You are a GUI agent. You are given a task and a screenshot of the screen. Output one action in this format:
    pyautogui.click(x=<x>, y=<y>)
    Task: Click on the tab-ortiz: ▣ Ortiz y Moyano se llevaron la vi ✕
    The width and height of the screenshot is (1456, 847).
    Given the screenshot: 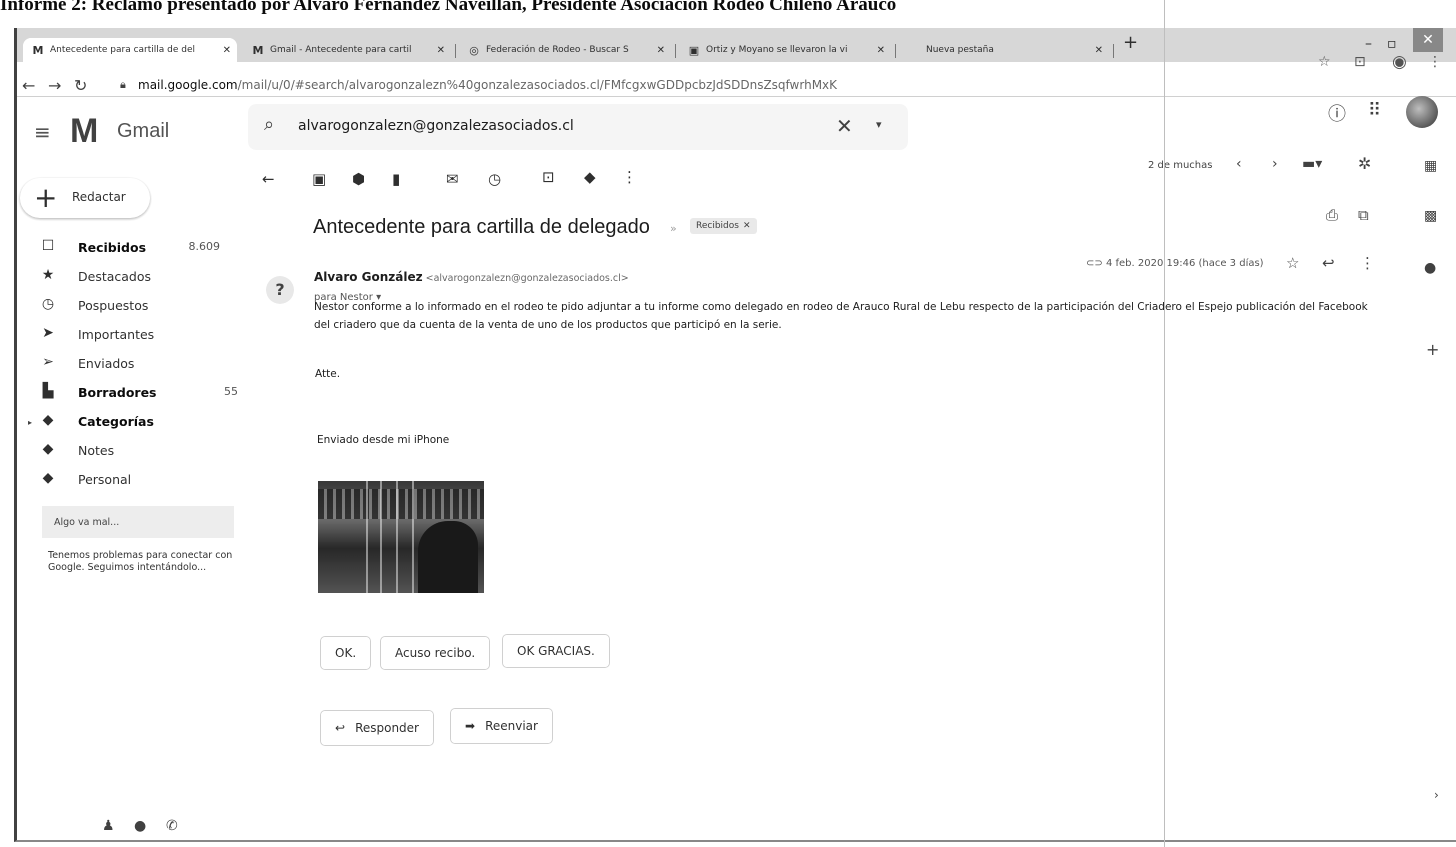 What is the action you would take?
    pyautogui.click(x=785, y=50)
    